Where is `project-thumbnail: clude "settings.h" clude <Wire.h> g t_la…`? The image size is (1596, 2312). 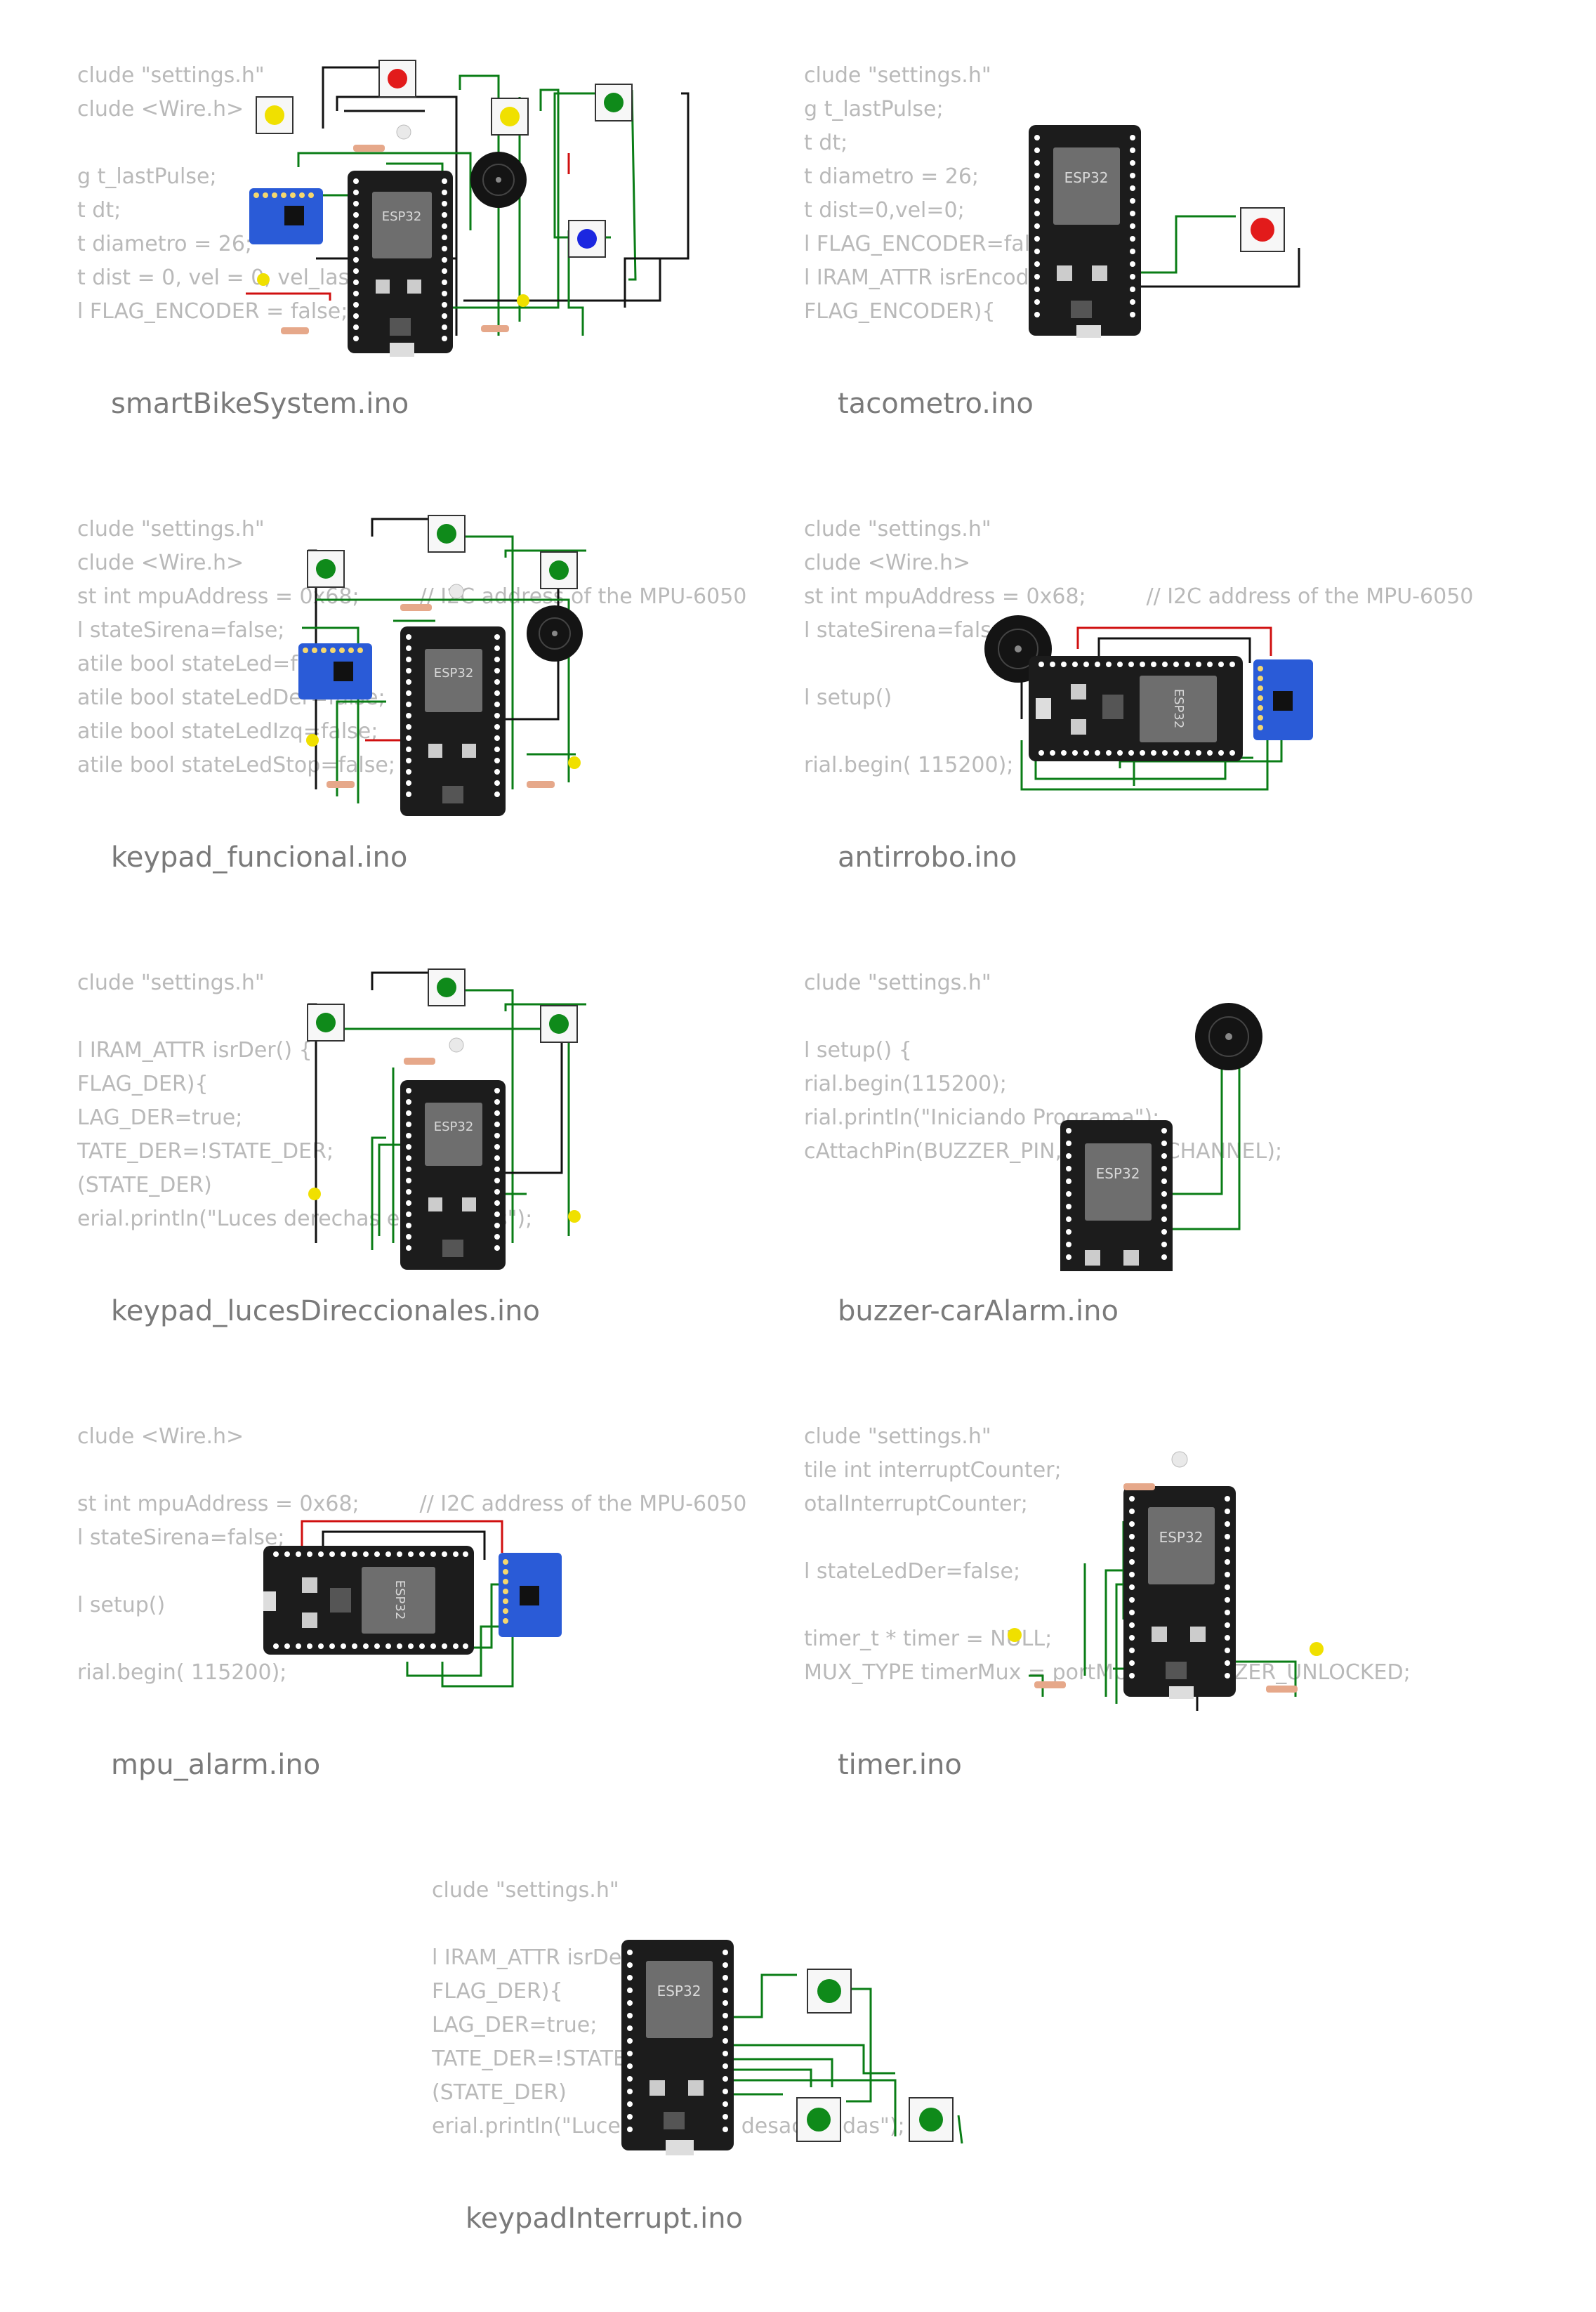
project-thumbnail: clude "settings.h" clude <Wire.h> g t_la… is located at coordinates (431, 209).